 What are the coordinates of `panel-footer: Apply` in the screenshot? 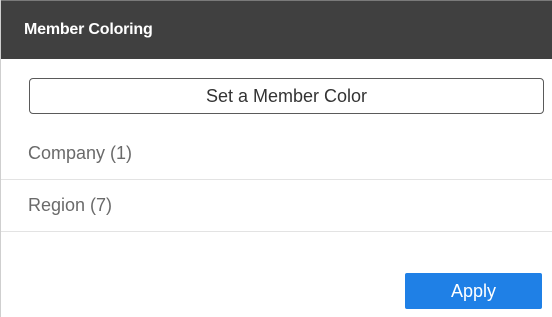 It's located at (473, 291).